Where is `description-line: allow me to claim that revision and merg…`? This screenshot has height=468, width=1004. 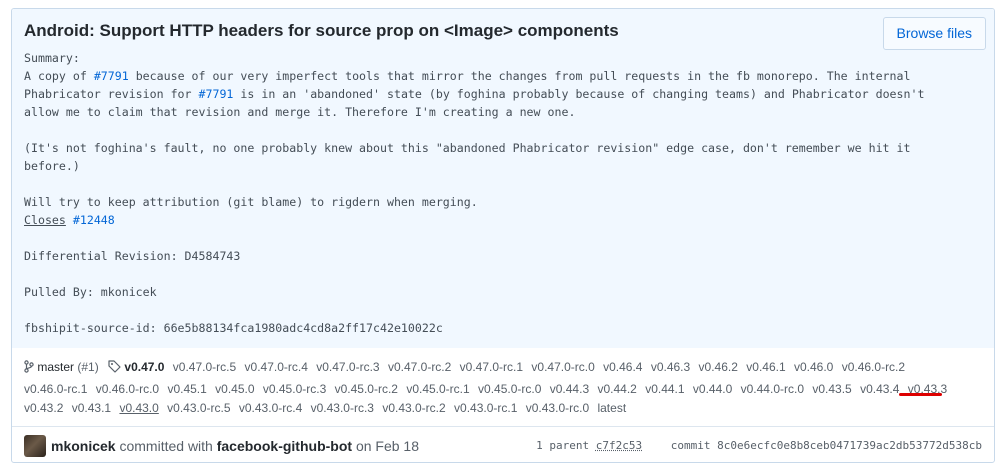 description-line: allow me to claim that revision and merg… is located at coordinates (489, 112).